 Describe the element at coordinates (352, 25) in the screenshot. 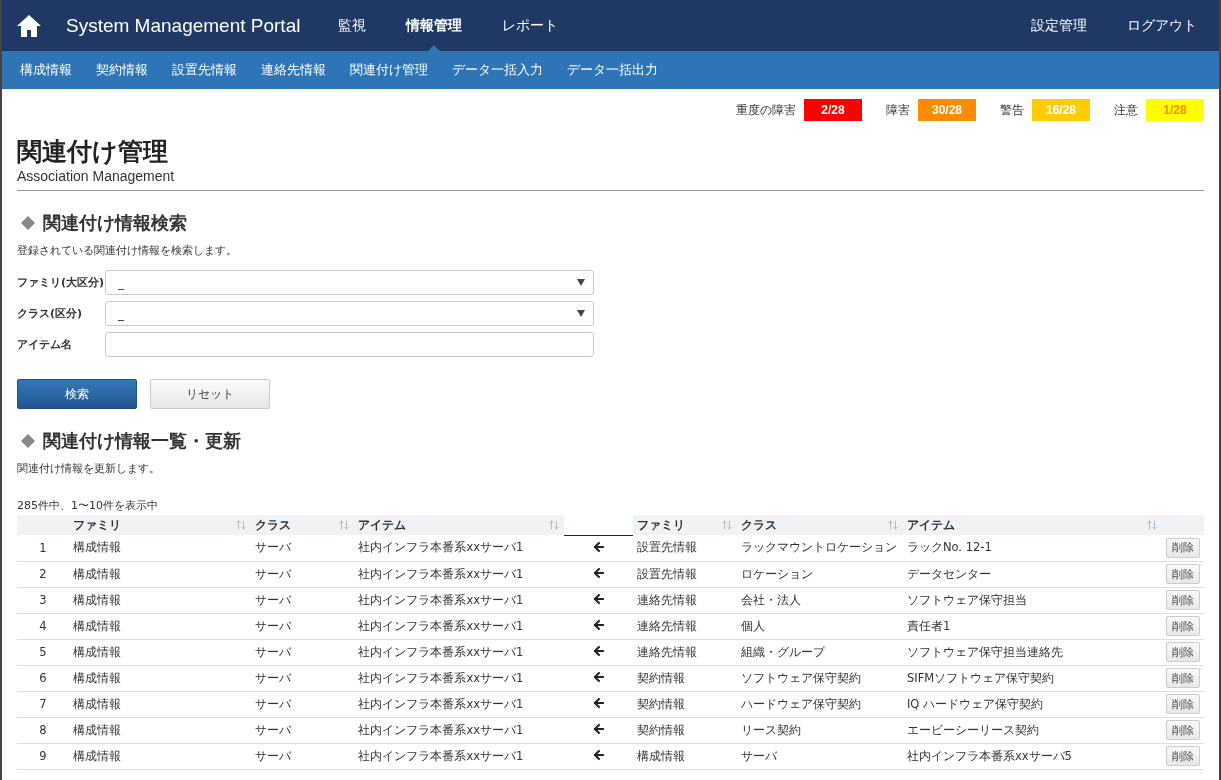

I see `nav-tab: 監視` at that location.